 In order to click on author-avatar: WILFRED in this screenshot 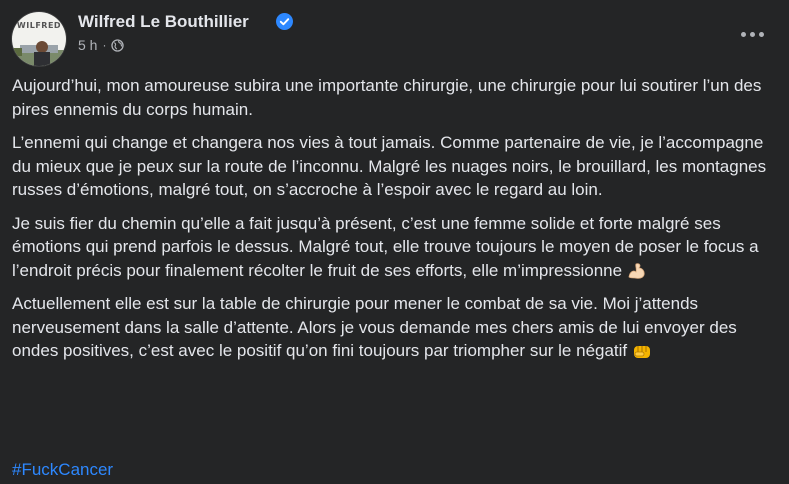, I will do `click(39, 39)`.